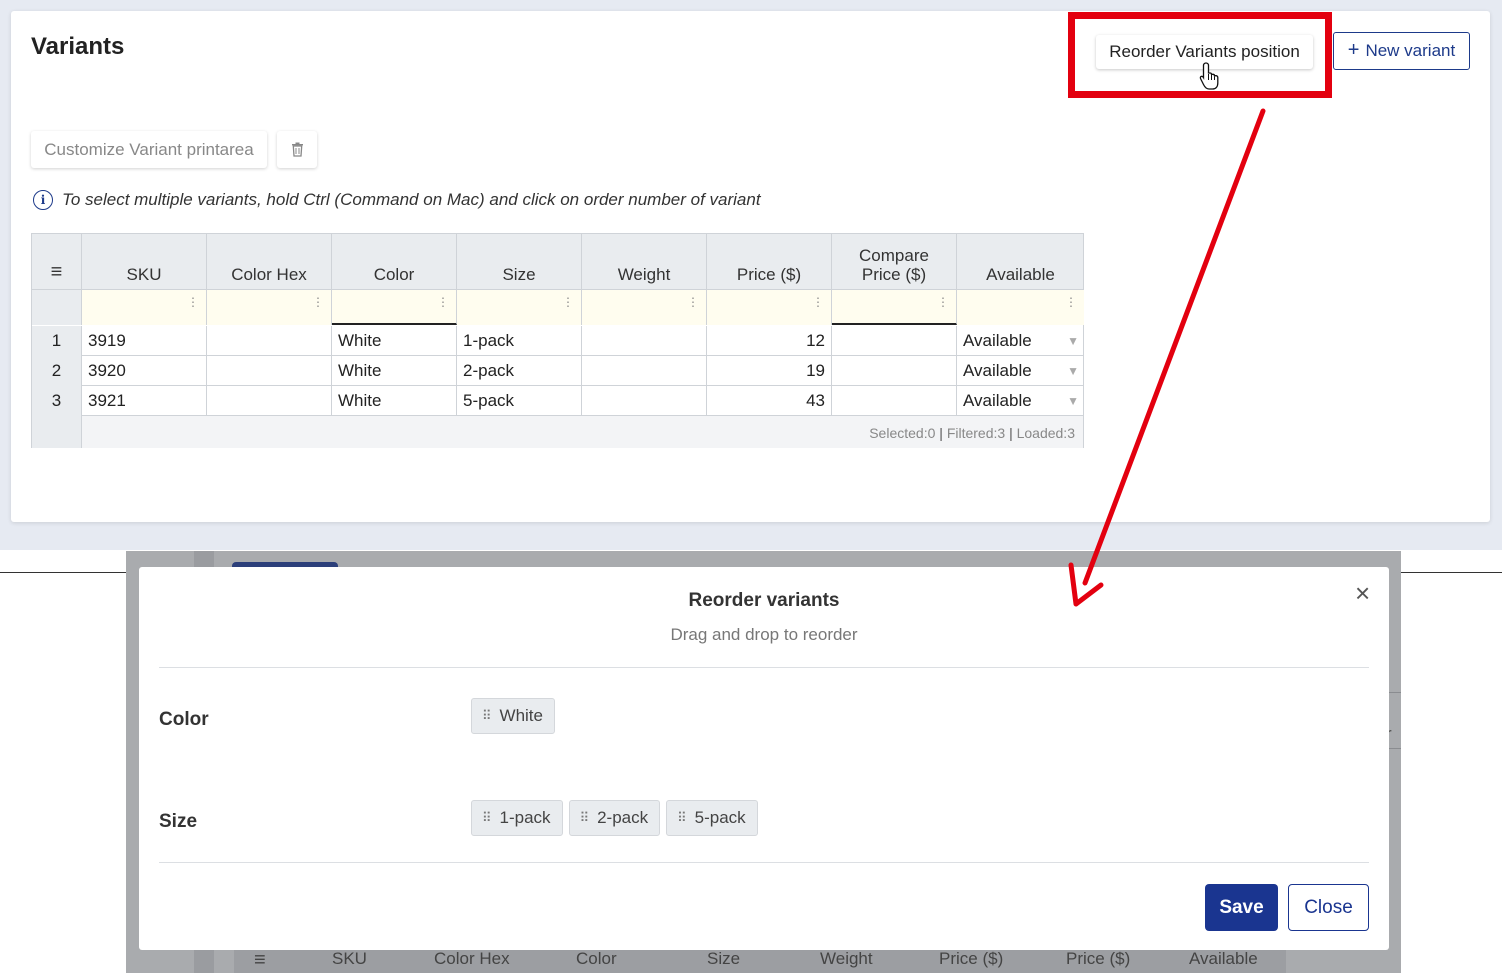 The image size is (1502, 973). I want to click on draggable-chip: ⠿ White, so click(513, 716).